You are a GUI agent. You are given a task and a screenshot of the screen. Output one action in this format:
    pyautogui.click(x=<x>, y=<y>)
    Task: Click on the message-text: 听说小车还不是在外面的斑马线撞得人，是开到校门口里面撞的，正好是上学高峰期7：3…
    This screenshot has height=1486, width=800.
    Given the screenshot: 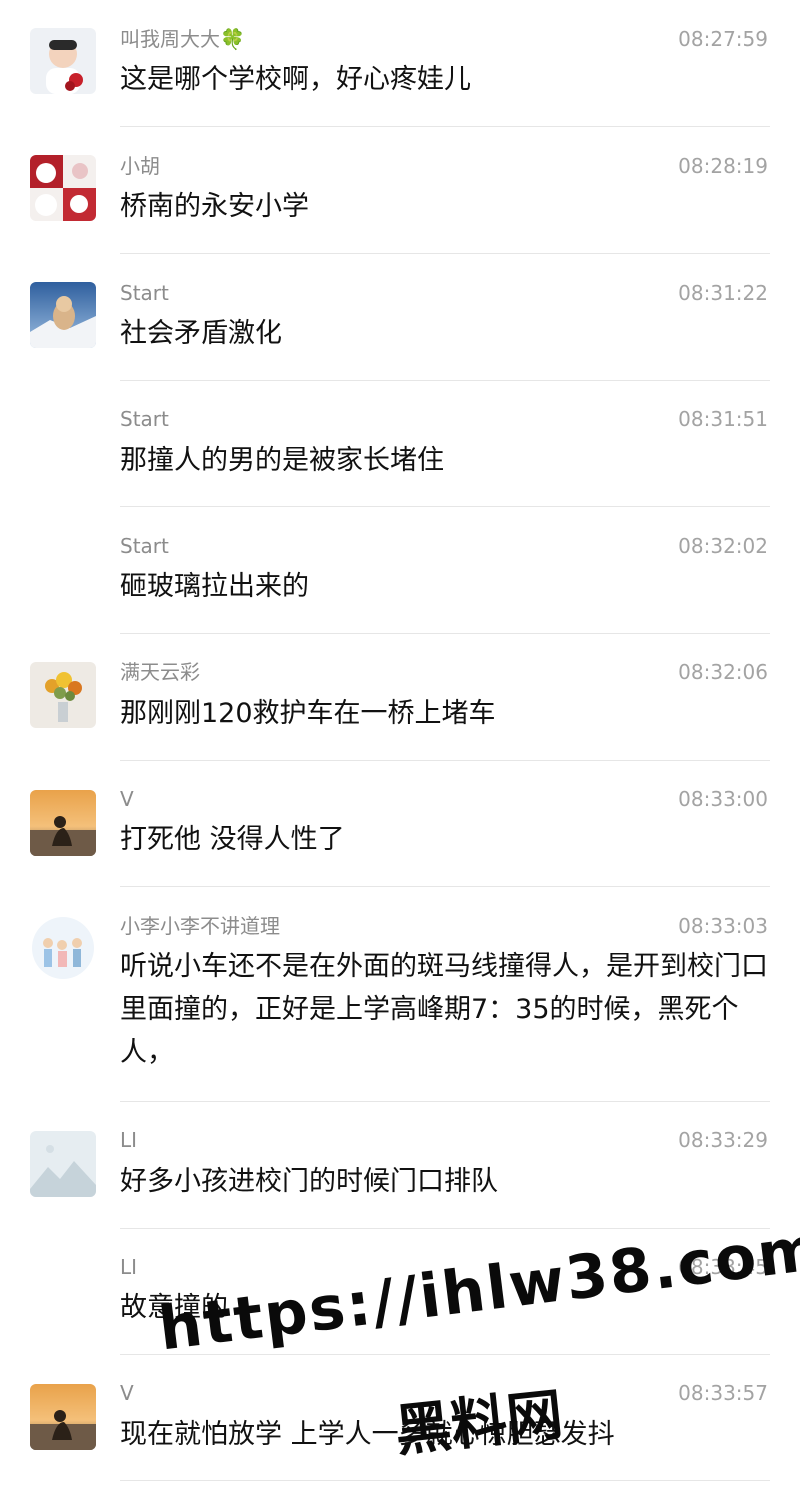 What is the action you would take?
    pyautogui.click(x=444, y=1009)
    